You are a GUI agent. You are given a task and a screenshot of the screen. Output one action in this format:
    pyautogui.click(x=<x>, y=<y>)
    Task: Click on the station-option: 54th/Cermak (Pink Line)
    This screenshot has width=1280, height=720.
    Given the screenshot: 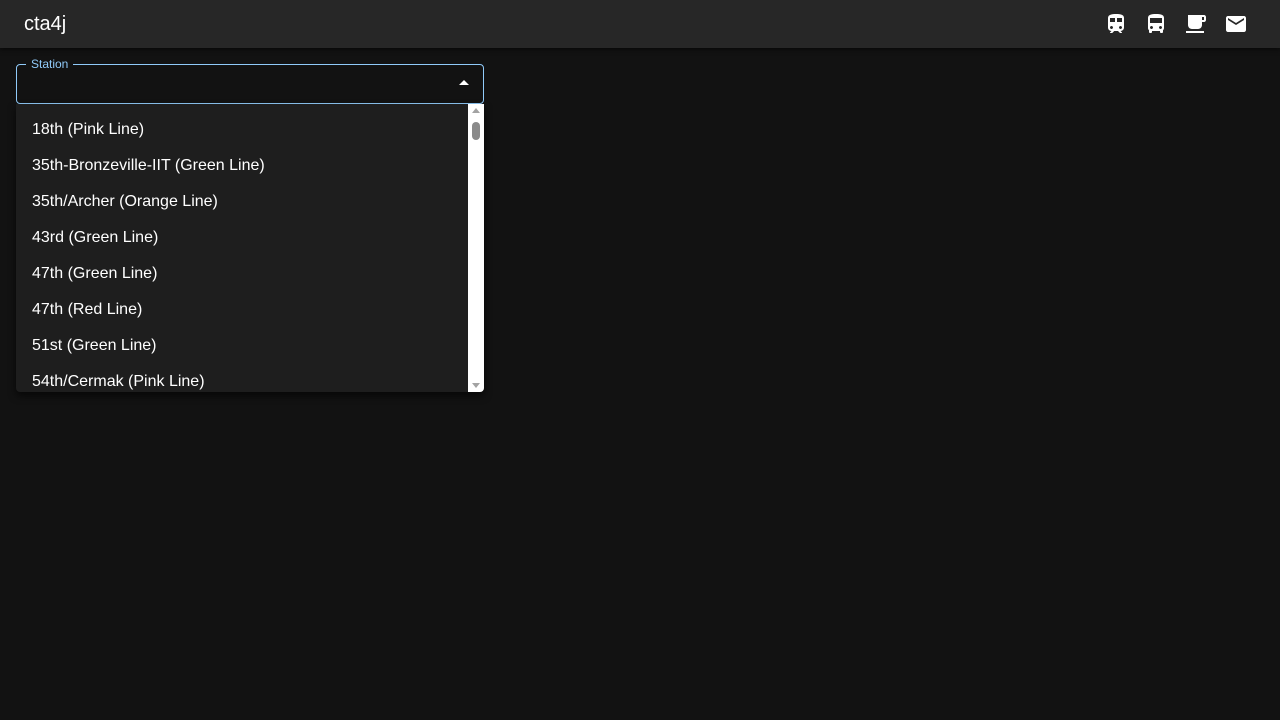 What is the action you would take?
    pyautogui.click(x=242, y=378)
    